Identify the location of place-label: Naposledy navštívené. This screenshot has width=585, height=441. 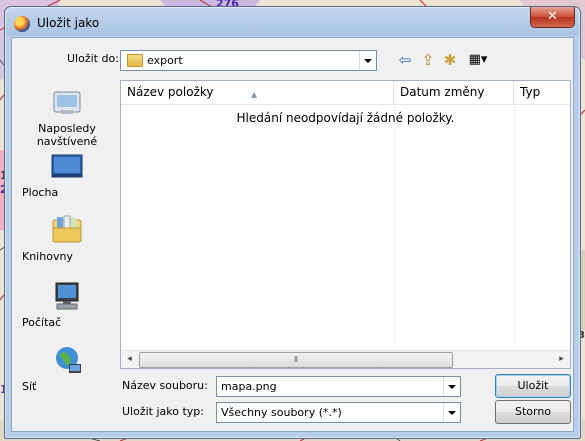
(67, 135).